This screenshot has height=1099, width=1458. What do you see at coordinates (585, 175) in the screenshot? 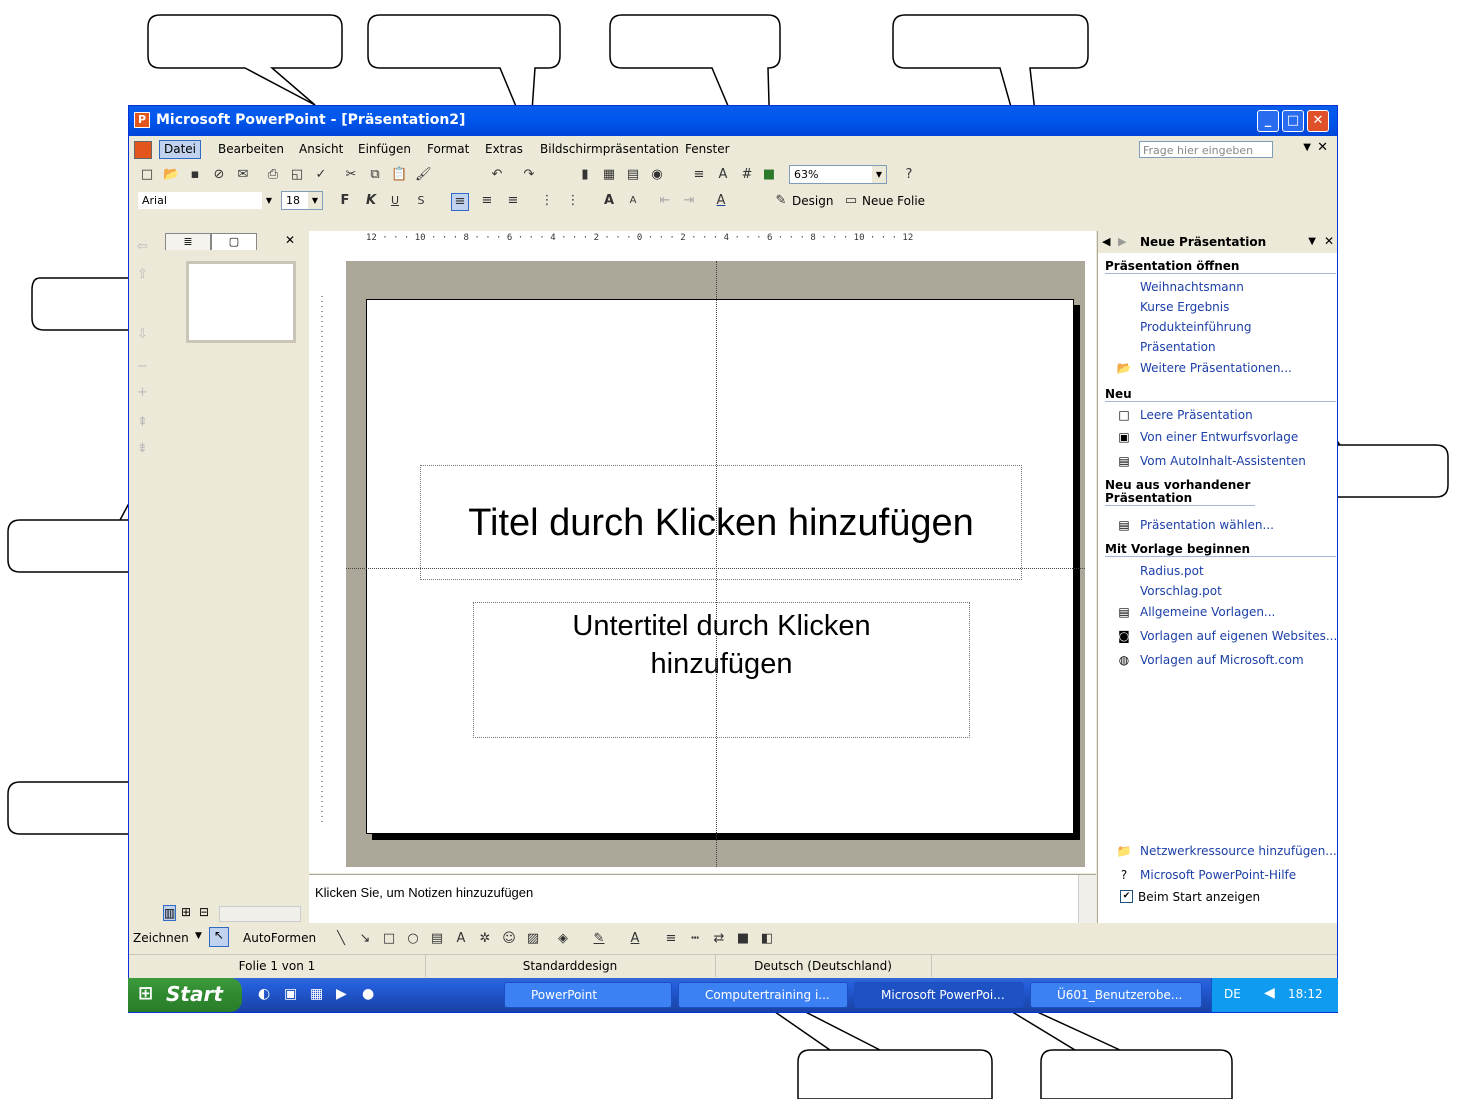
I see `insert-chart-icon: ▮` at bounding box center [585, 175].